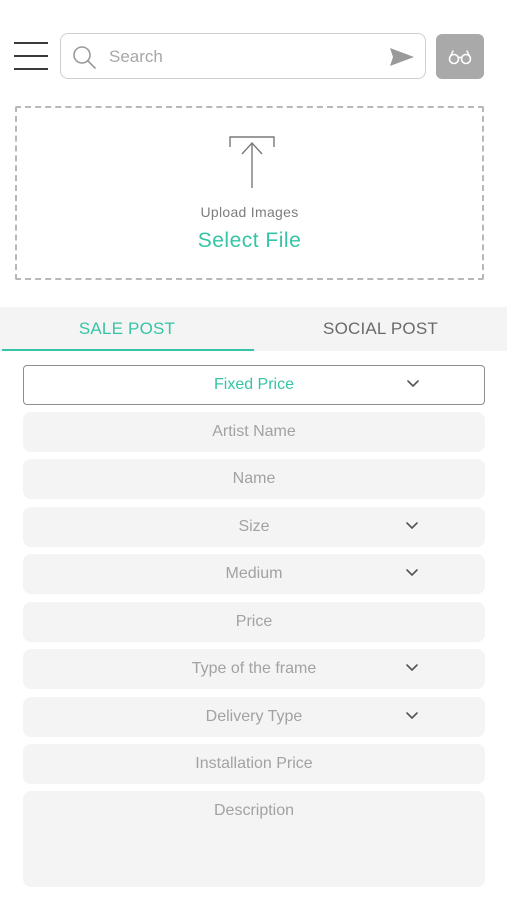 This screenshot has width=507, height=900. I want to click on glasses-button, so click(460, 56).